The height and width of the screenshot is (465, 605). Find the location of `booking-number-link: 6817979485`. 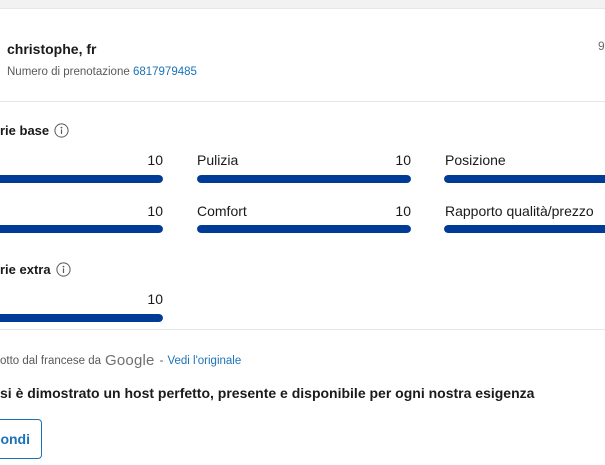

booking-number-link: 6817979485 is located at coordinates (165, 72).